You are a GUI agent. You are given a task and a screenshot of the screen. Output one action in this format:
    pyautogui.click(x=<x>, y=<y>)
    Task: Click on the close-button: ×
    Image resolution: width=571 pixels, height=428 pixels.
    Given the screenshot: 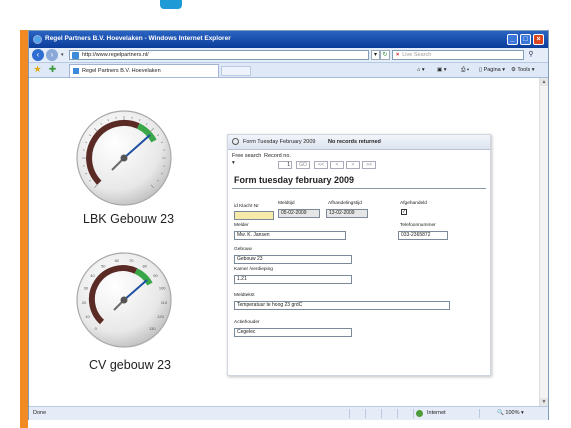 What is the action you would take?
    pyautogui.click(x=538, y=39)
    